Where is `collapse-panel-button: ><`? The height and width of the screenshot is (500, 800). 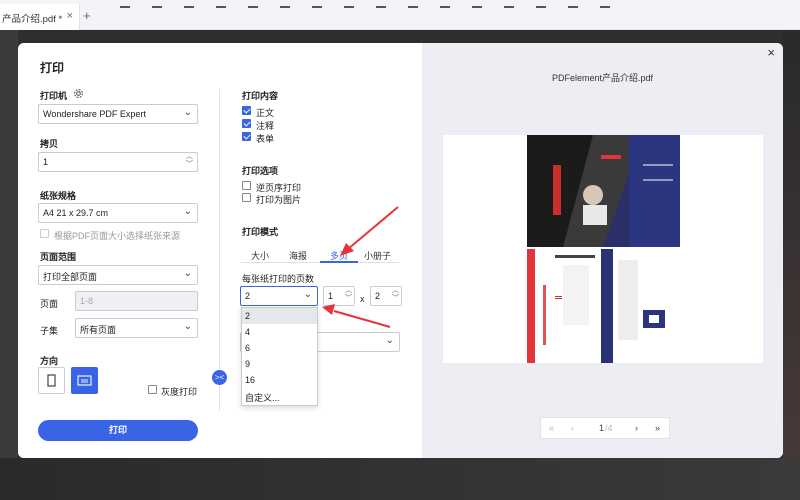 collapse-panel-button: >< is located at coordinates (219, 377).